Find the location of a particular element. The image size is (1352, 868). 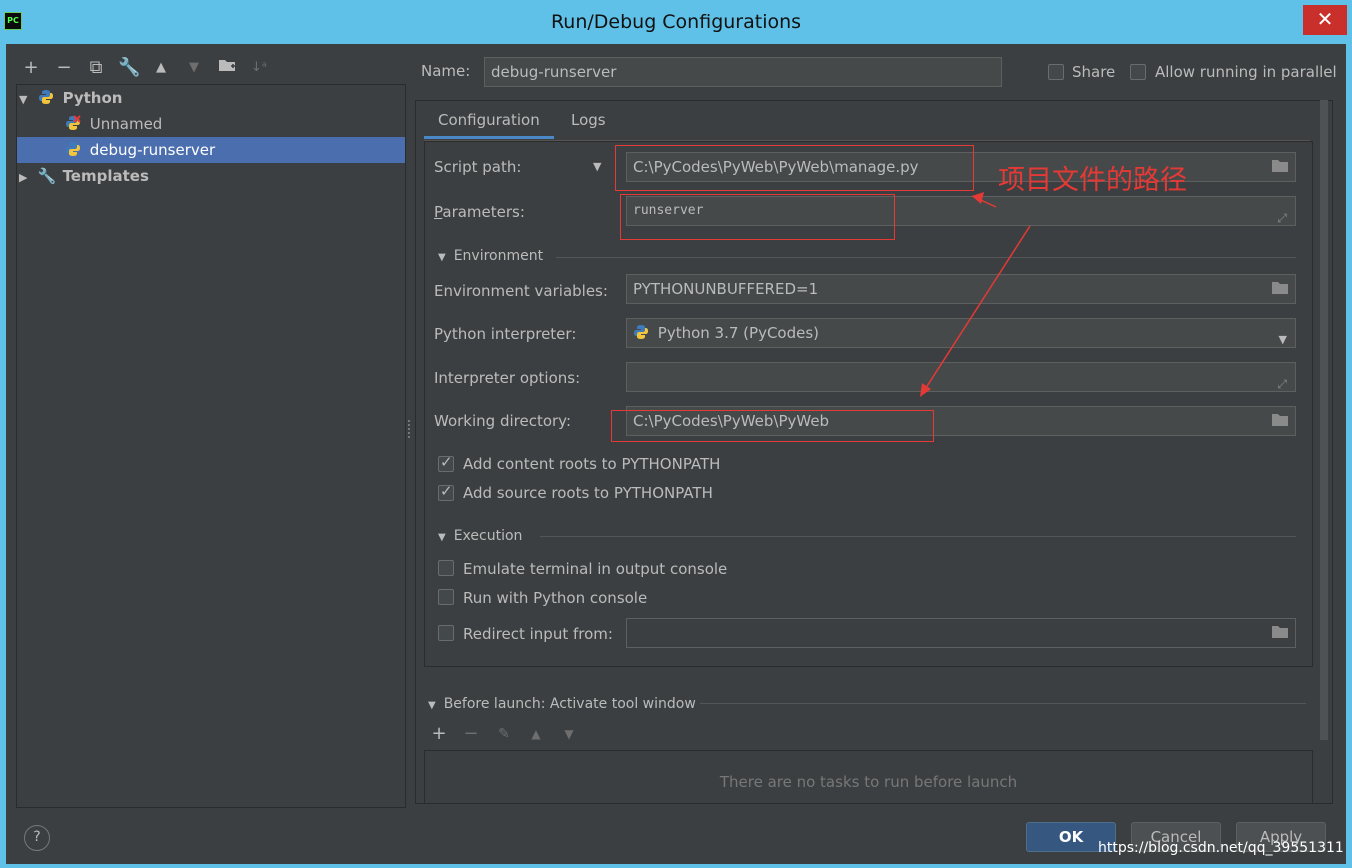

before-launch-section: ▼ Before launch: Activate tool window is located at coordinates (562, 704).